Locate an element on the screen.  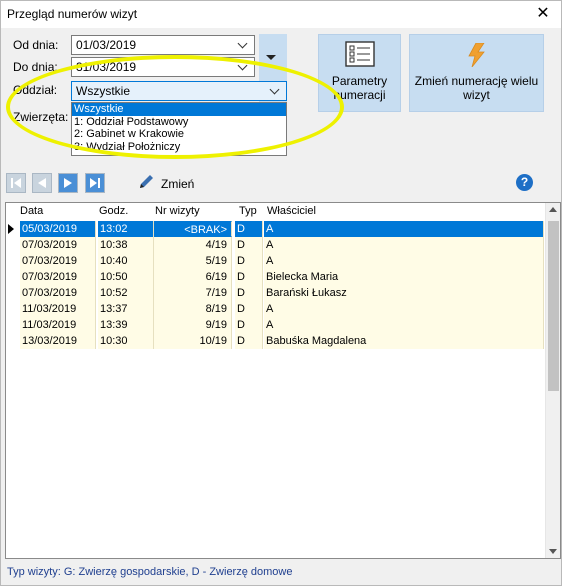
table-row: 13/03/2019 10:30 10/19 D Babuśka Magdalena is located at coordinates (276, 341).